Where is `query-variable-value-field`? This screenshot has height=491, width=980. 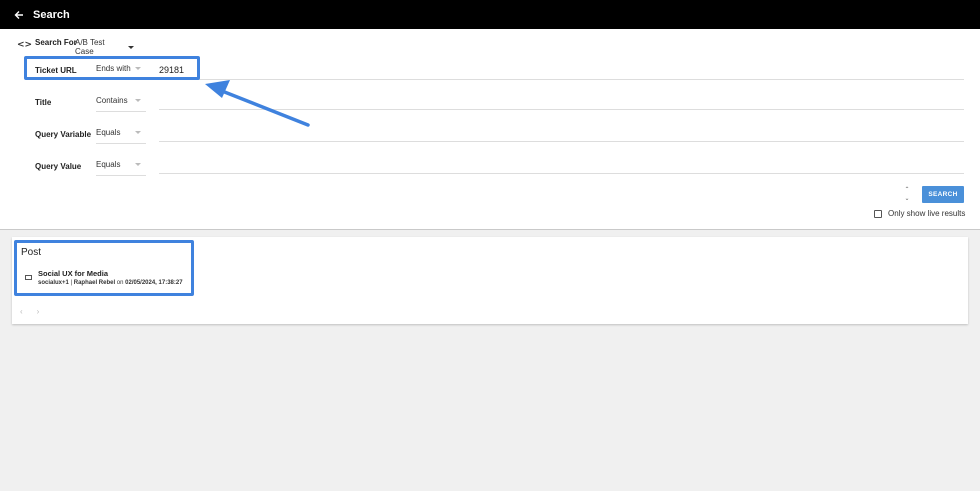 query-variable-value-field is located at coordinates (561, 133).